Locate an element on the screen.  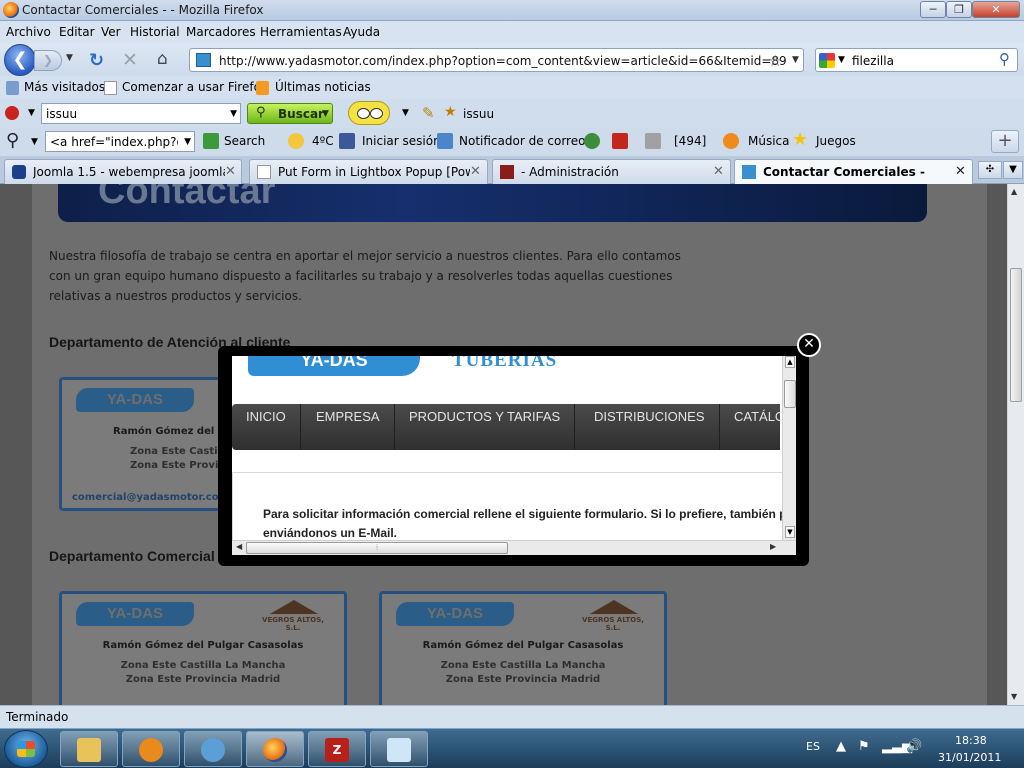
lightbox-horizontal-scrollbar: ◀ ⦙ ▶ is located at coordinates (514, 547).